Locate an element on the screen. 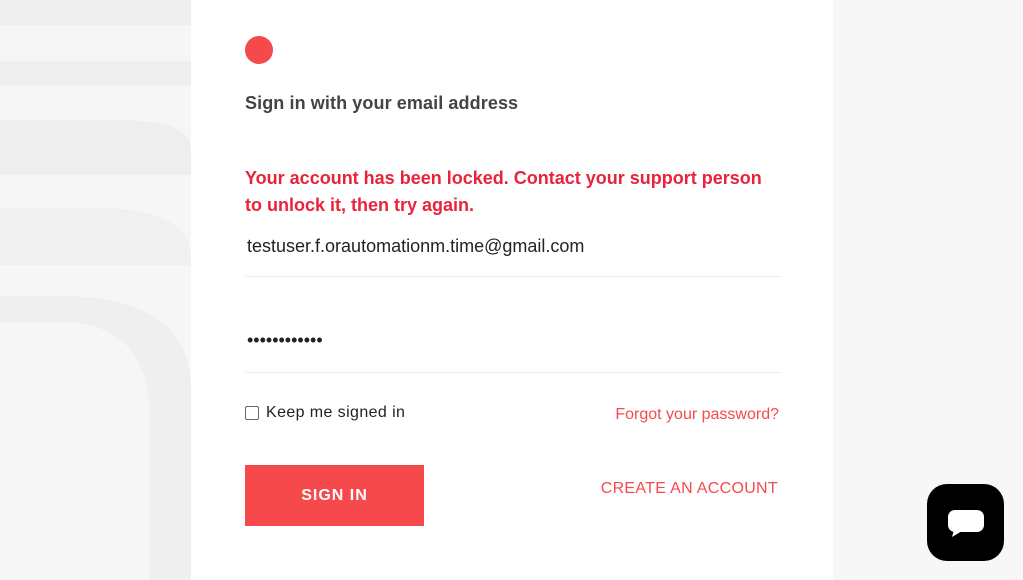 Image resolution: width=1023 pixels, height=580 pixels. brand-logo is located at coordinates (259, 50).